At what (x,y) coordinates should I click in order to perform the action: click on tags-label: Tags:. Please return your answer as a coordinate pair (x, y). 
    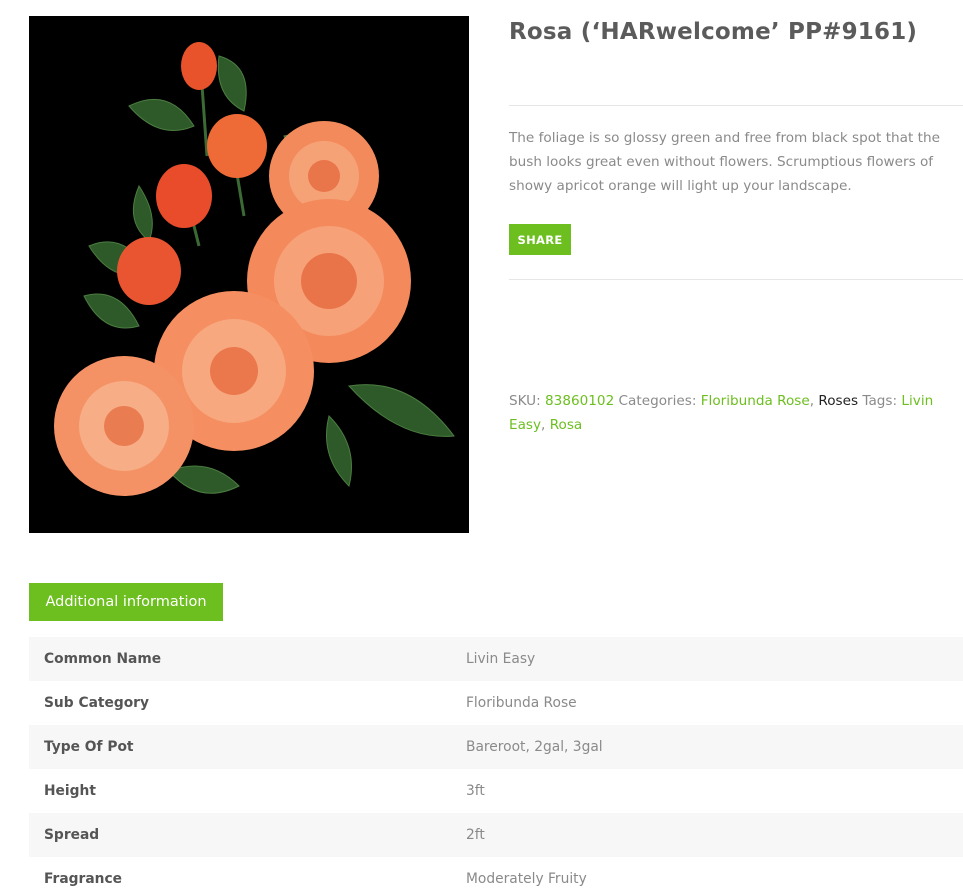
    Looking at the image, I should click on (880, 401).